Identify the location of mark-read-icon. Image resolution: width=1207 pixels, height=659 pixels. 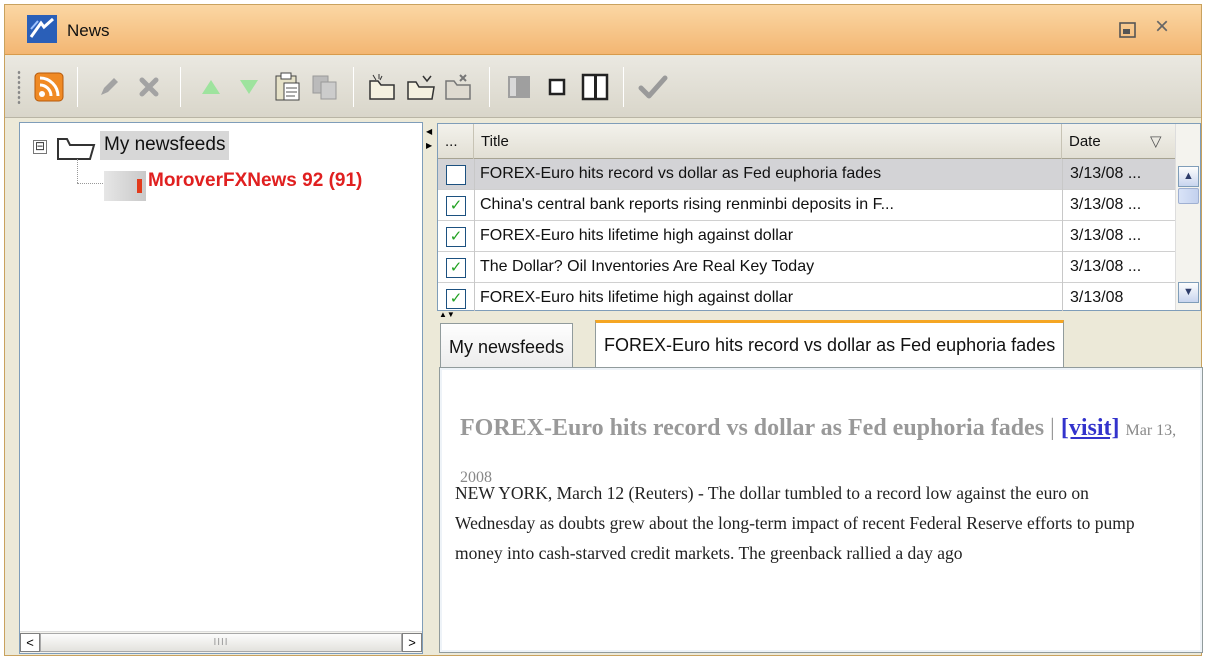
(653, 87).